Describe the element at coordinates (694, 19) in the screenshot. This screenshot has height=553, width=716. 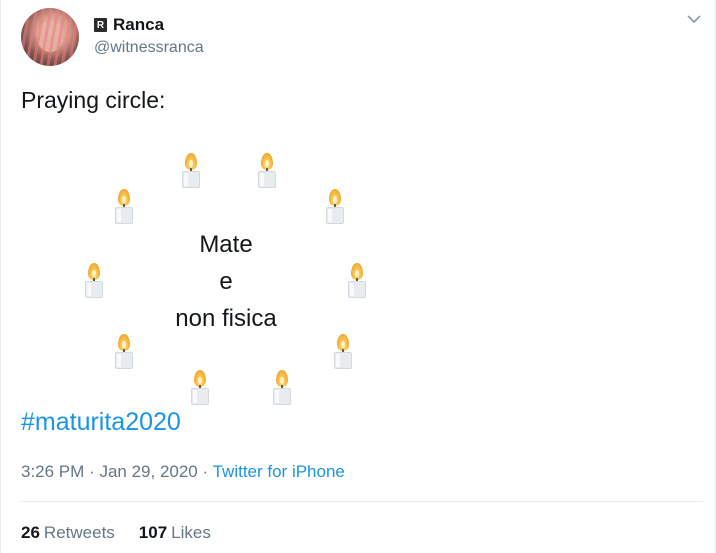
I see `chevron-down-icon` at that location.